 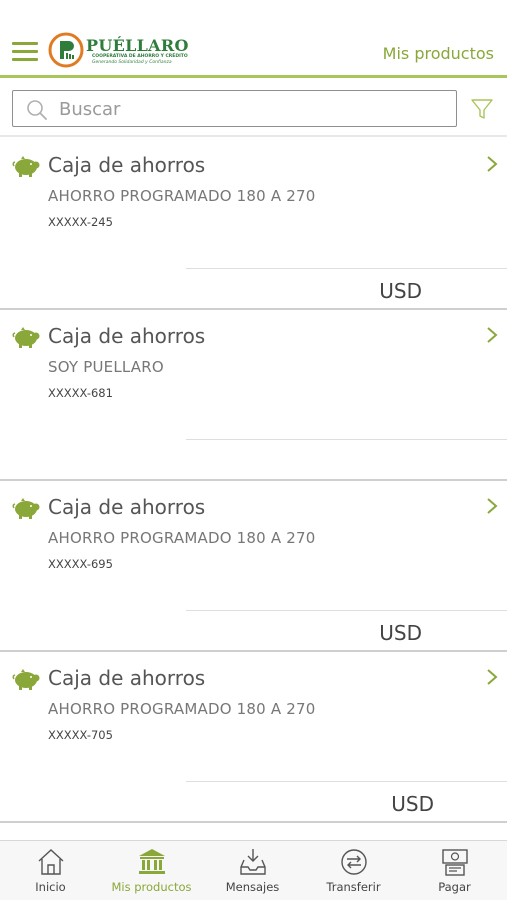 What do you see at coordinates (90, 109) in the screenshot?
I see `search-placeholder: Buscar` at bounding box center [90, 109].